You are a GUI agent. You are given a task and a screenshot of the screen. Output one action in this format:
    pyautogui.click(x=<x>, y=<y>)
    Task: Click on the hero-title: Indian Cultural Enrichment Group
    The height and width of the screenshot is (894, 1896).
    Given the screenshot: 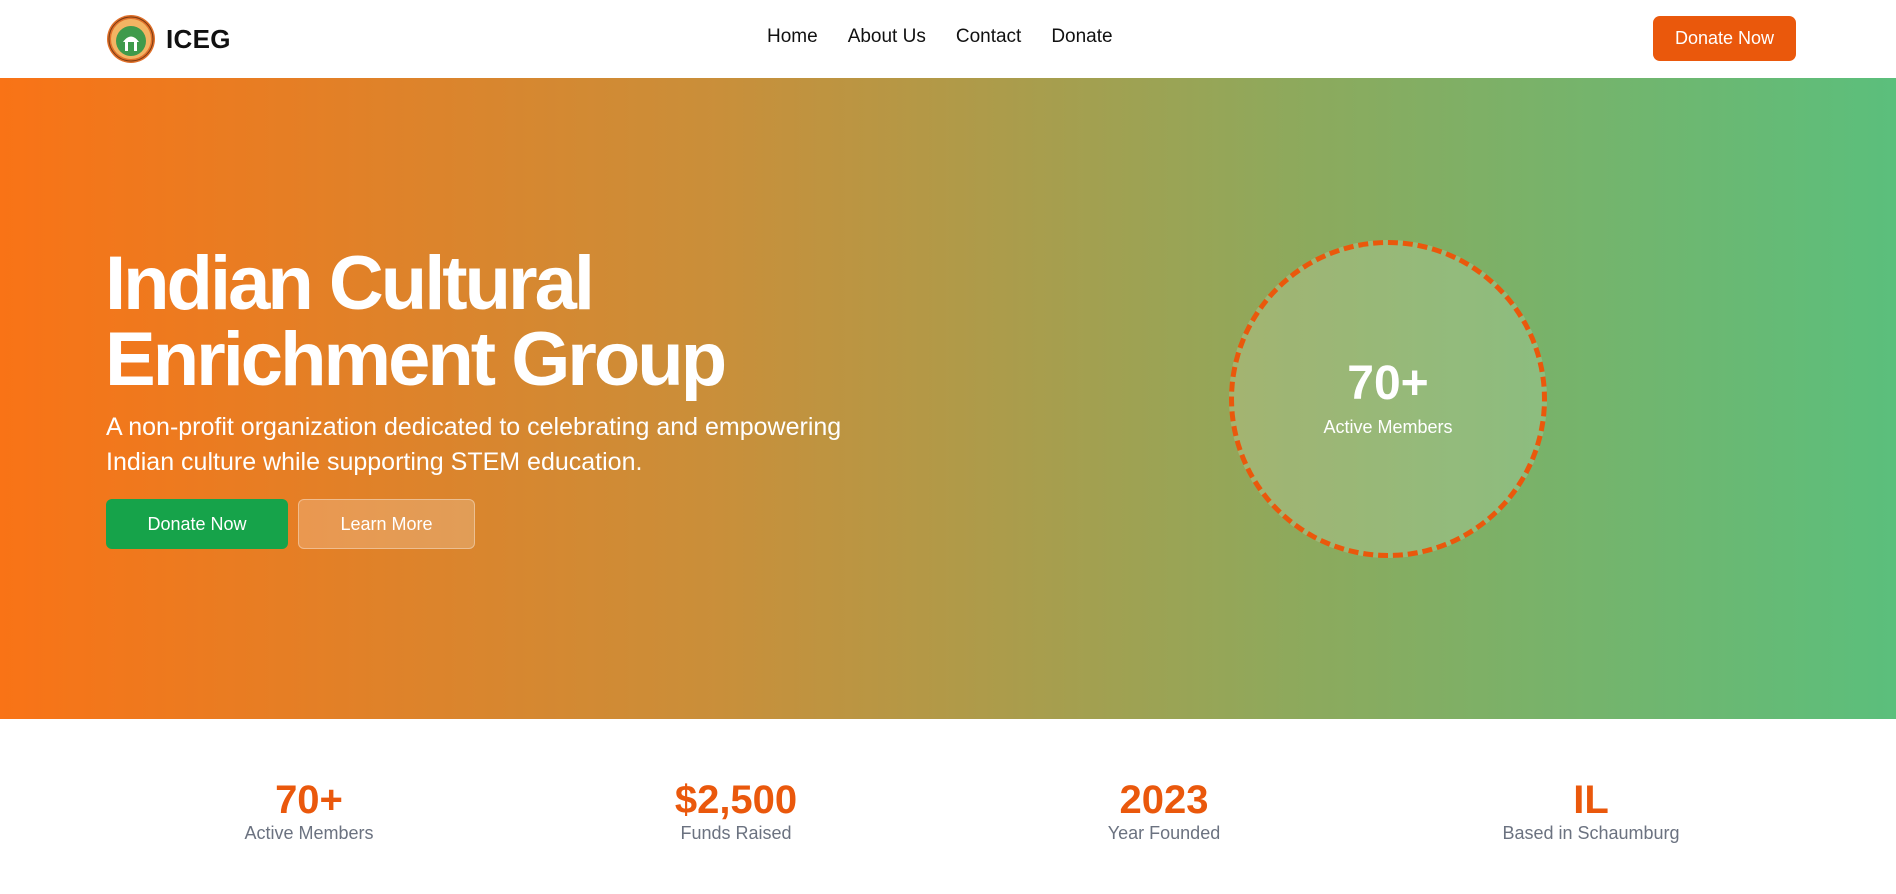 What is the action you would take?
    pyautogui.click(x=555, y=322)
    